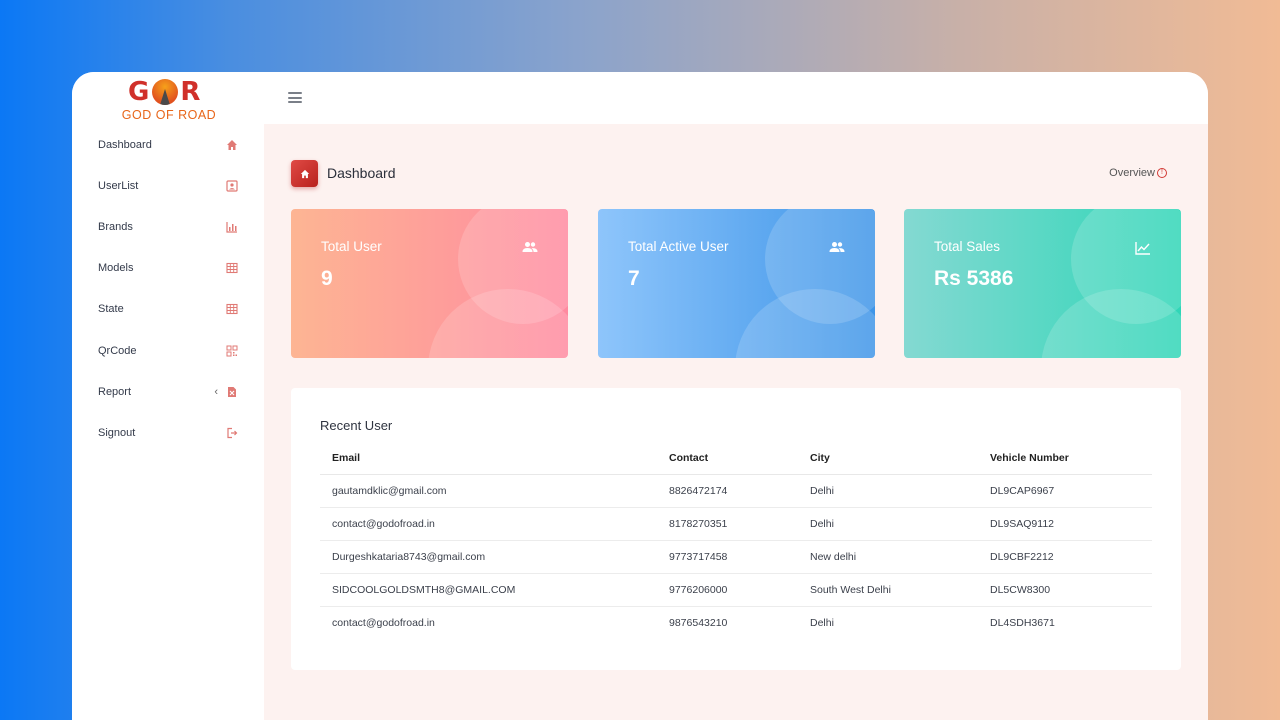 Image resolution: width=1280 pixels, height=720 pixels. What do you see at coordinates (1065, 458) in the screenshot?
I see `column-header-vehicle-number: Vehicle Number` at bounding box center [1065, 458].